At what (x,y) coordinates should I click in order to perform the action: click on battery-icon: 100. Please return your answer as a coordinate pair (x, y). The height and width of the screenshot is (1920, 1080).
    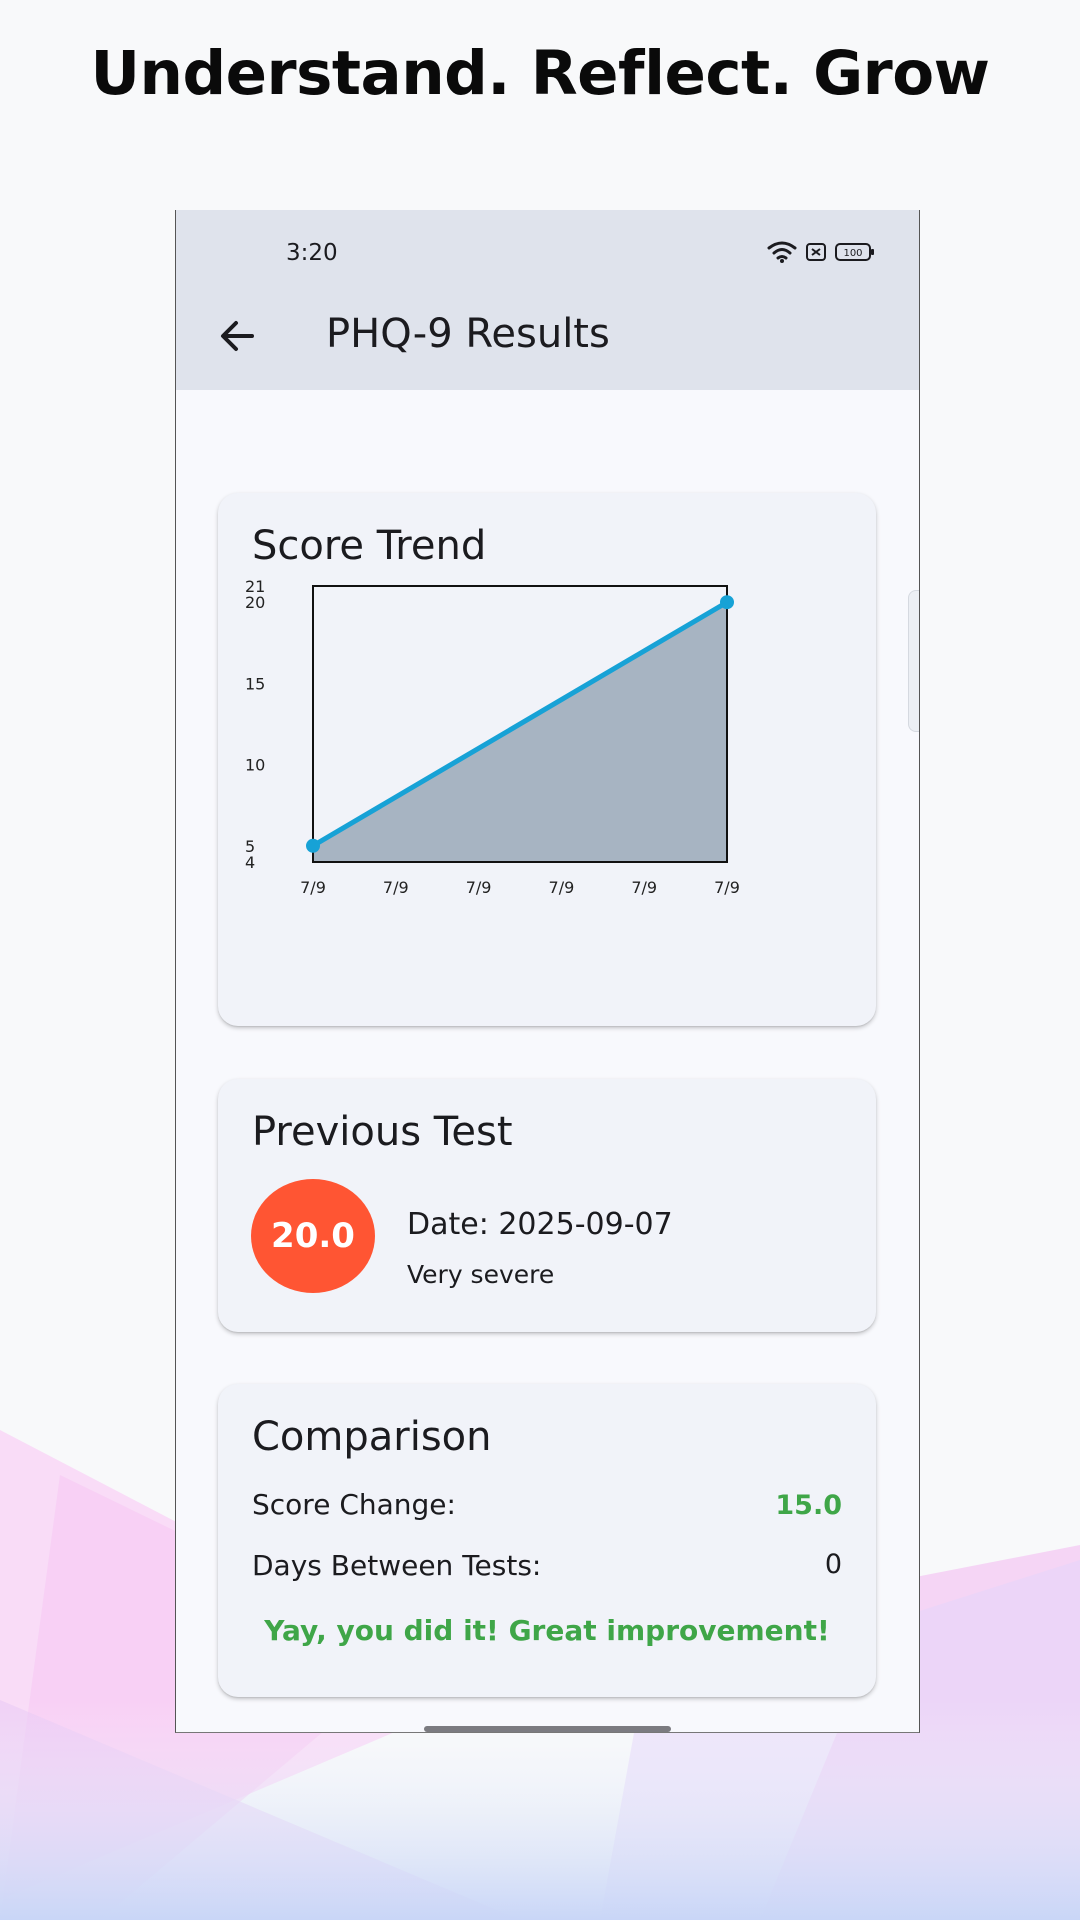
    Looking at the image, I should click on (854, 252).